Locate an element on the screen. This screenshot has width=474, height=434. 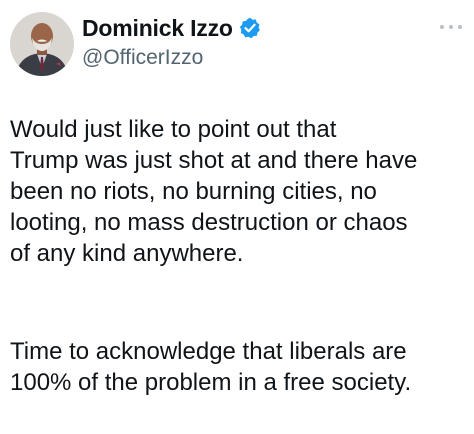
more-options-icon is located at coordinates (451, 27).